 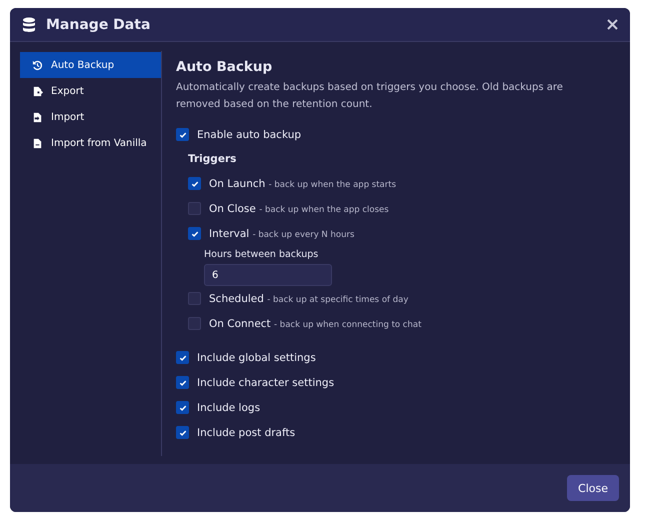 I want to click on sidebar-item: Import from Vanilla, so click(x=90, y=143).